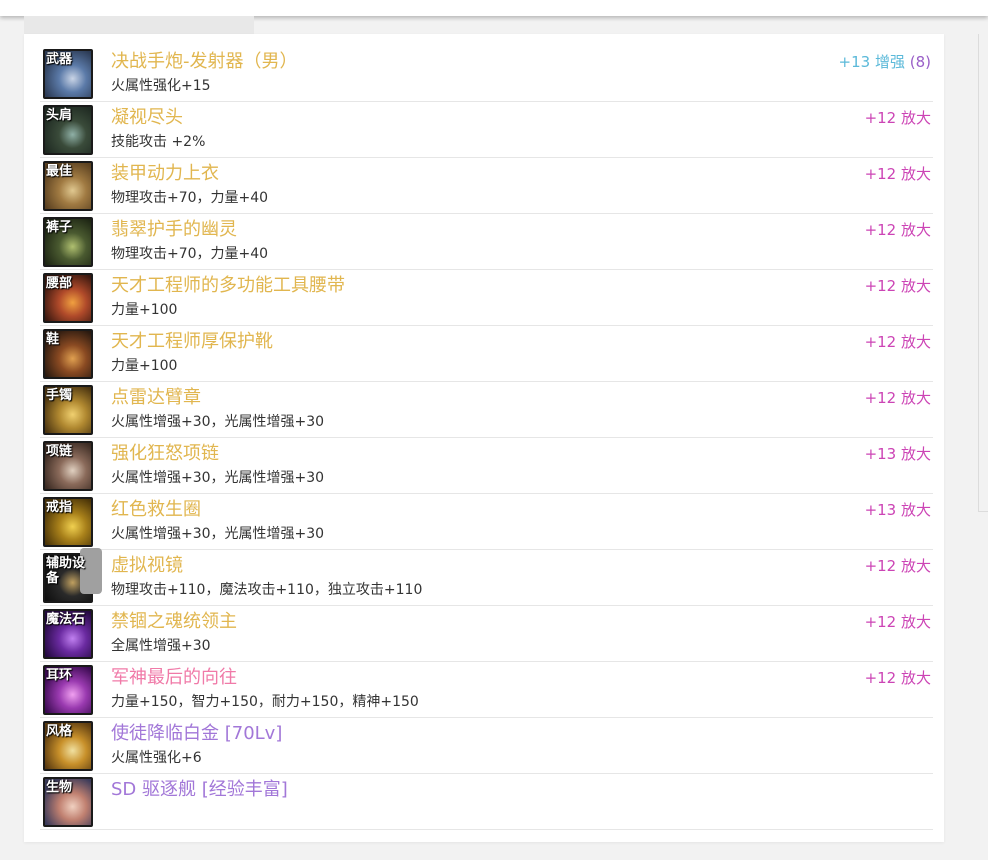  Describe the element at coordinates (486, 130) in the screenshot. I see `equipment-row: 头肩 凝视尽头技能攻击 +2% +12 放大` at that location.